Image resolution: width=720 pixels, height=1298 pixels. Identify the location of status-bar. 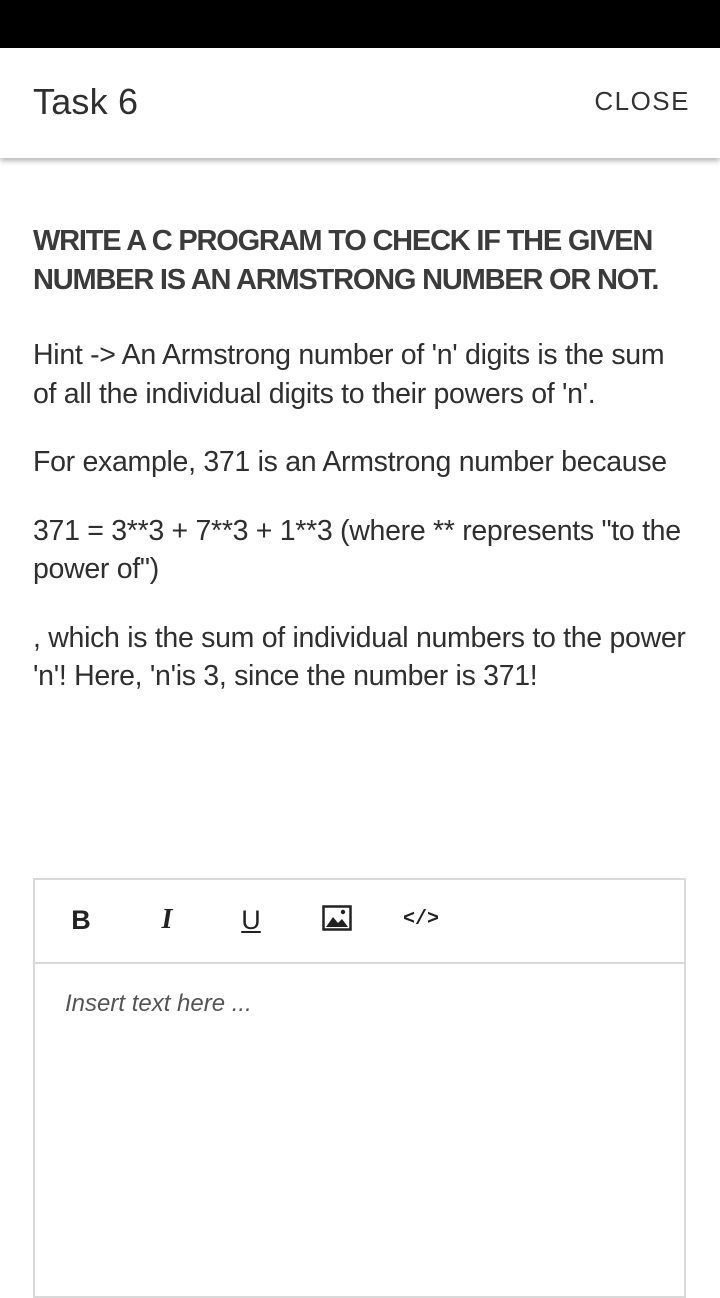
(360, 24).